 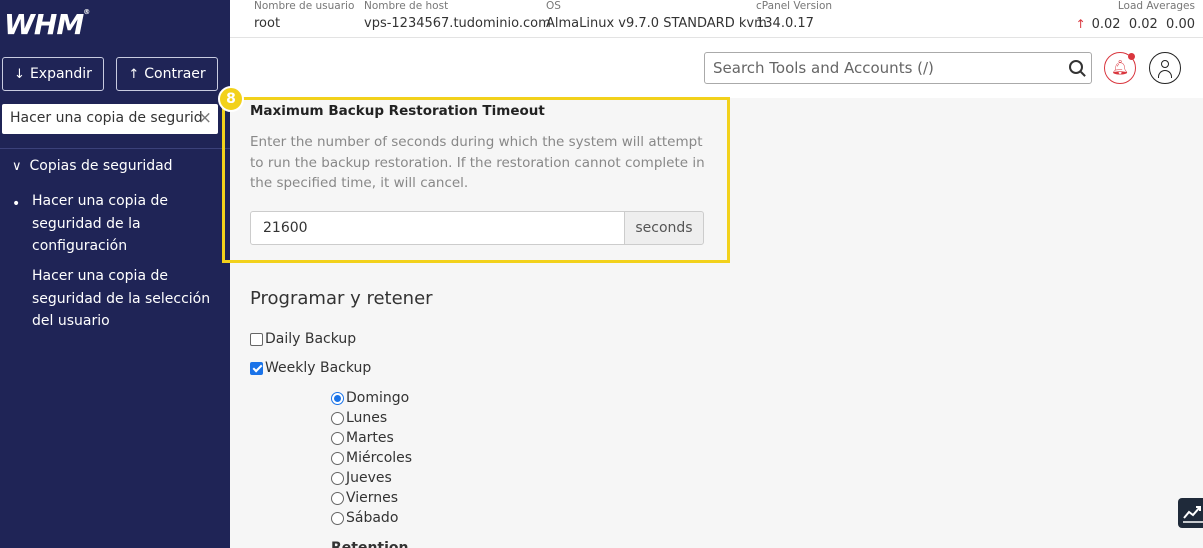 I want to click on sidebar-category-backups: ∨ Copias de seguridad, so click(x=92, y=166).